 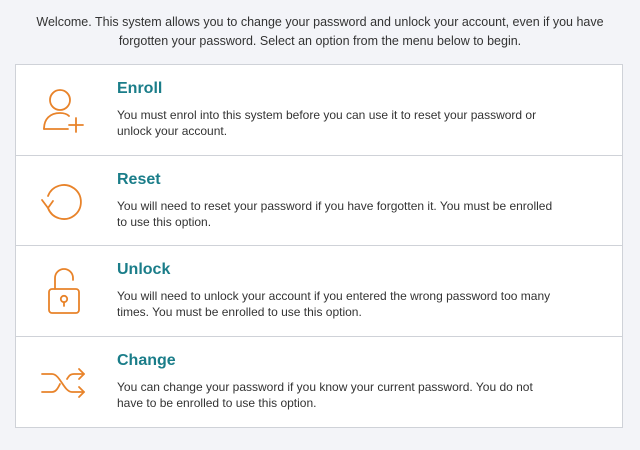 I want to click on option-title: Unlock, so click(x=144, y=269).